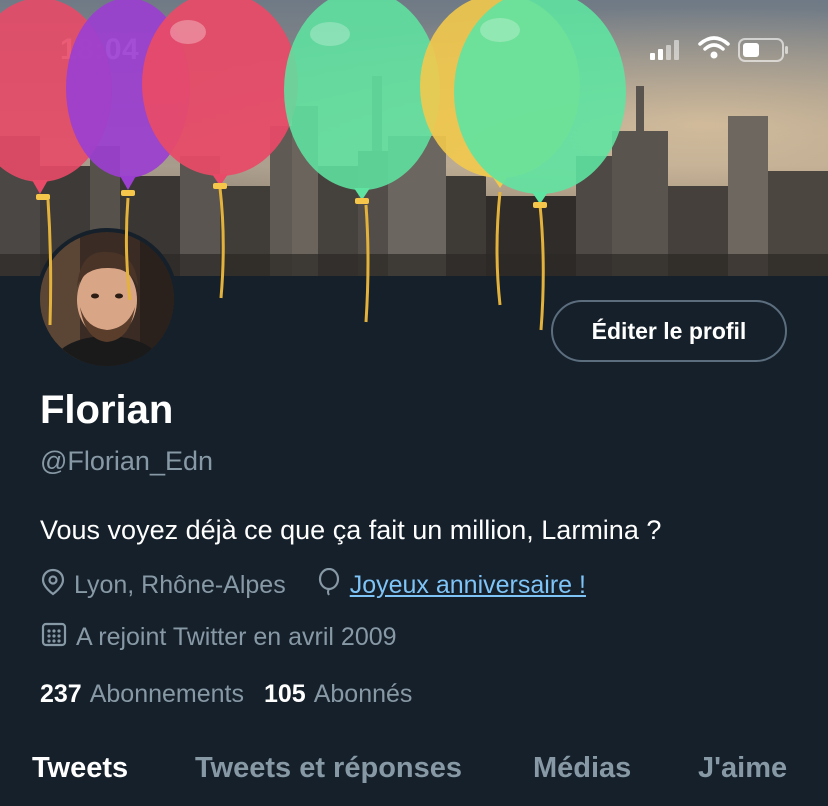  What do you see at coordinates (328, 768) in the screenshot?
I see `tab-tweets-replies: Tweets et réponses` at bounding box center [328, 768].